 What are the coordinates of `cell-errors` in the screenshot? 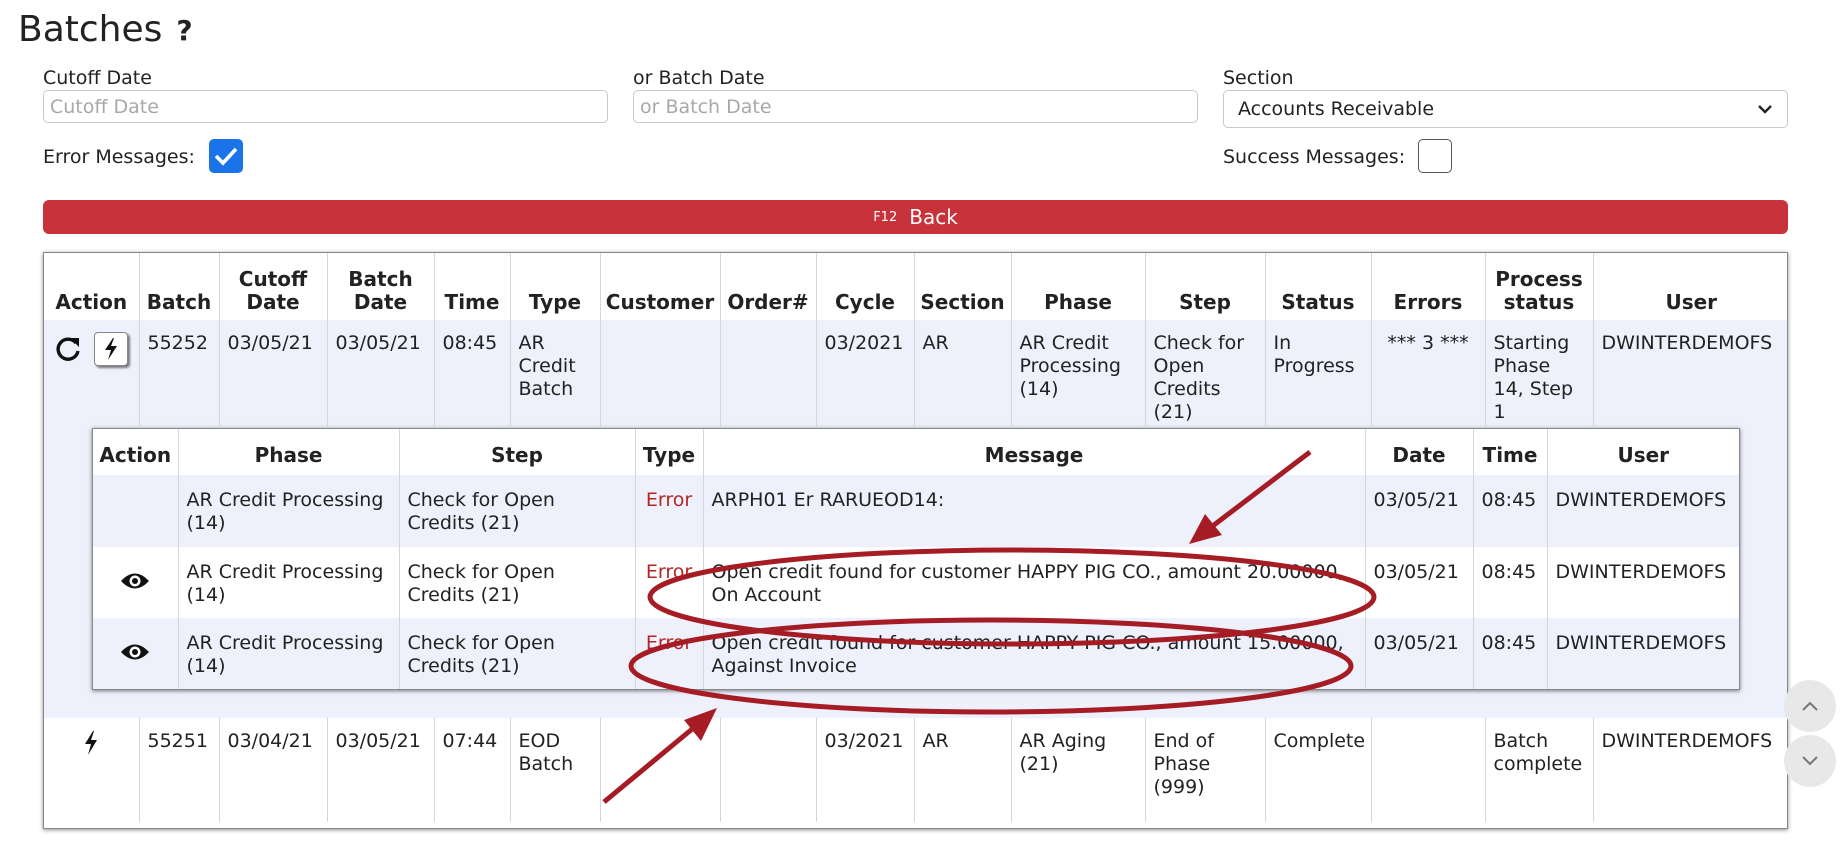 It's located at (1427, 770).